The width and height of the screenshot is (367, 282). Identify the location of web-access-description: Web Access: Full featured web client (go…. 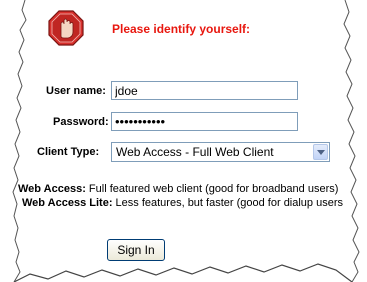
(178, 189).